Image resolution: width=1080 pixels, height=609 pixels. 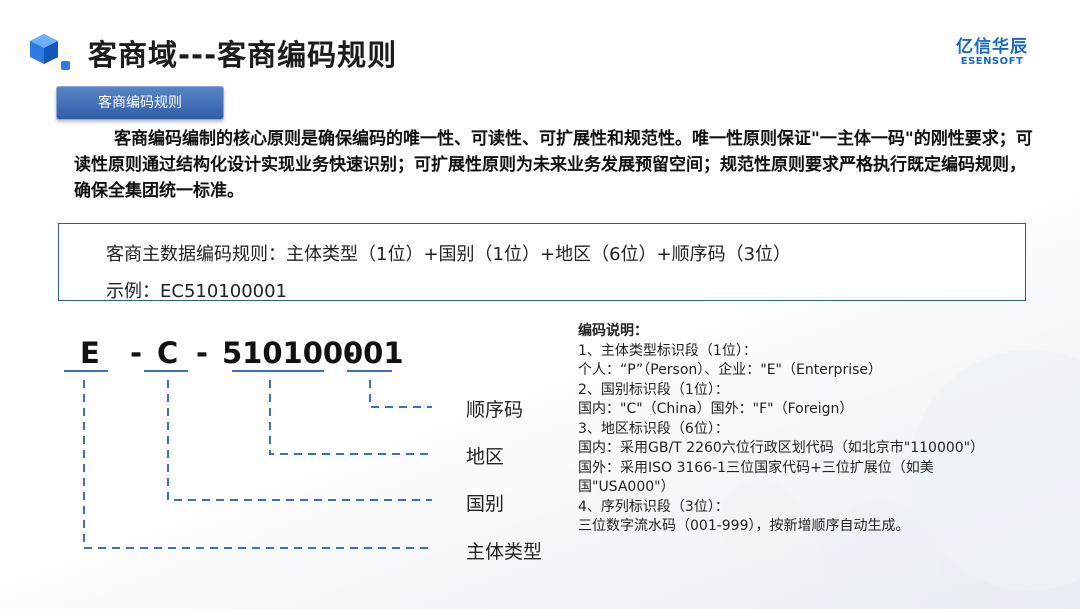 I want to click on notes-line: 4、序列标识段（3位）：, so click(x=653, y=506).